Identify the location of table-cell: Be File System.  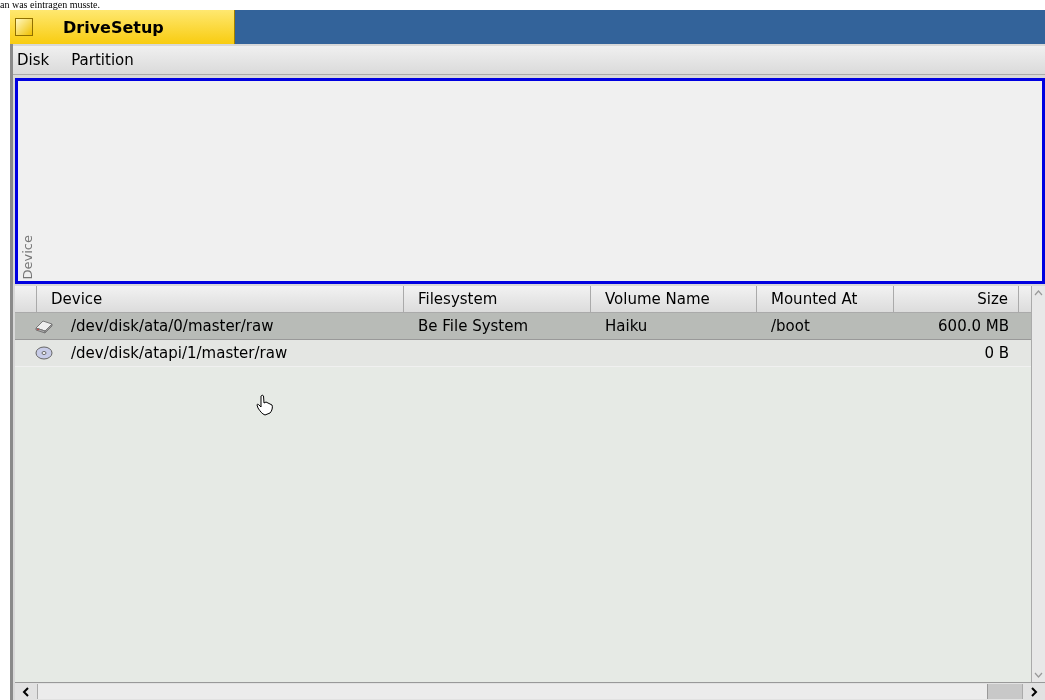
(473, 326).